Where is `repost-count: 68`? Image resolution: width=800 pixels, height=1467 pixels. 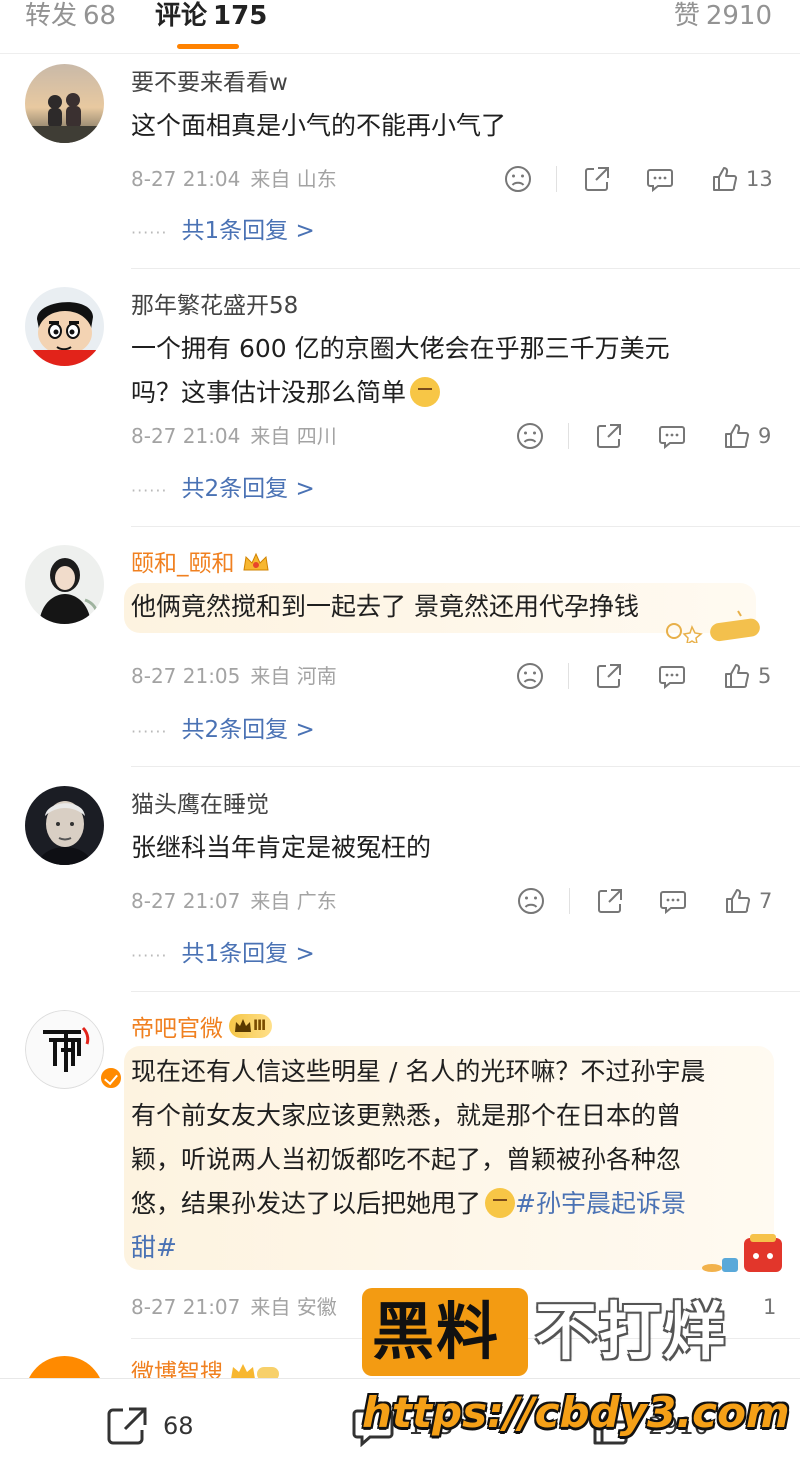 repost-count: 68 is located at coordinates (178, 1426).